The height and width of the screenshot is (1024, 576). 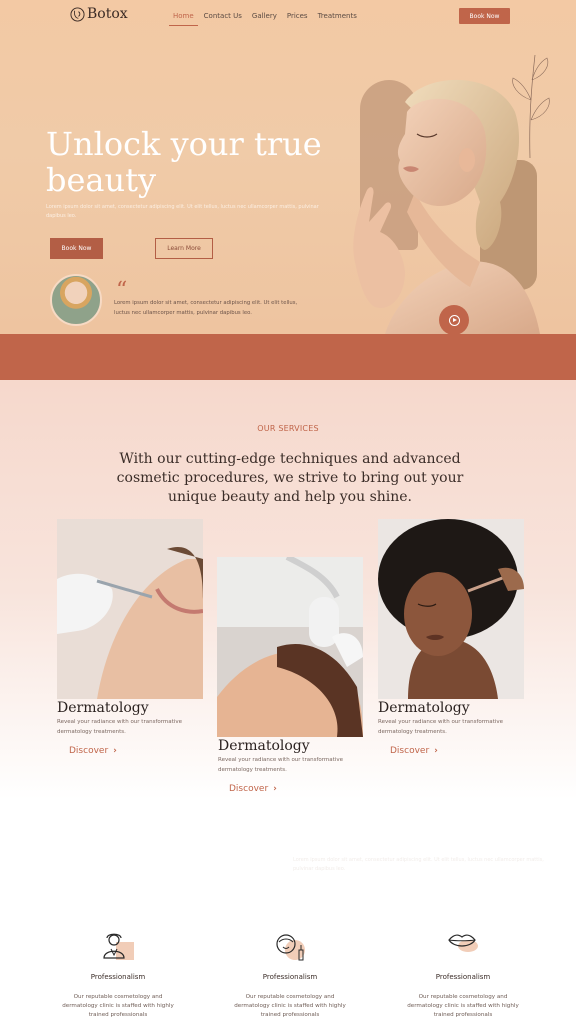 What do you see at coordinates (223, 18) in the screenshot?
I see `nav-item-contact: Contact Us` at bounding box center [223, 18].